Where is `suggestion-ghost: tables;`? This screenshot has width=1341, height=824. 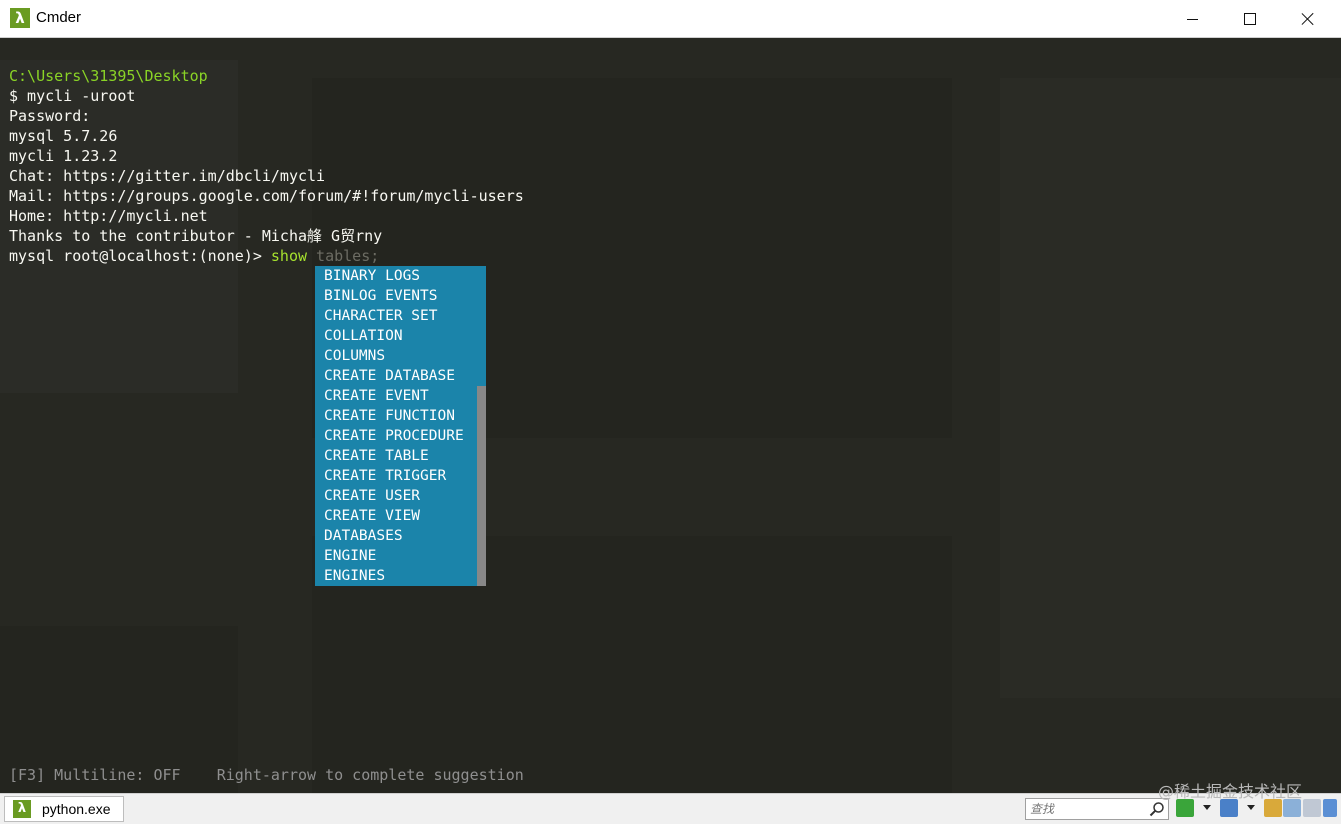
suggestion-ghost: tables; is located at coordinates (343, 256).